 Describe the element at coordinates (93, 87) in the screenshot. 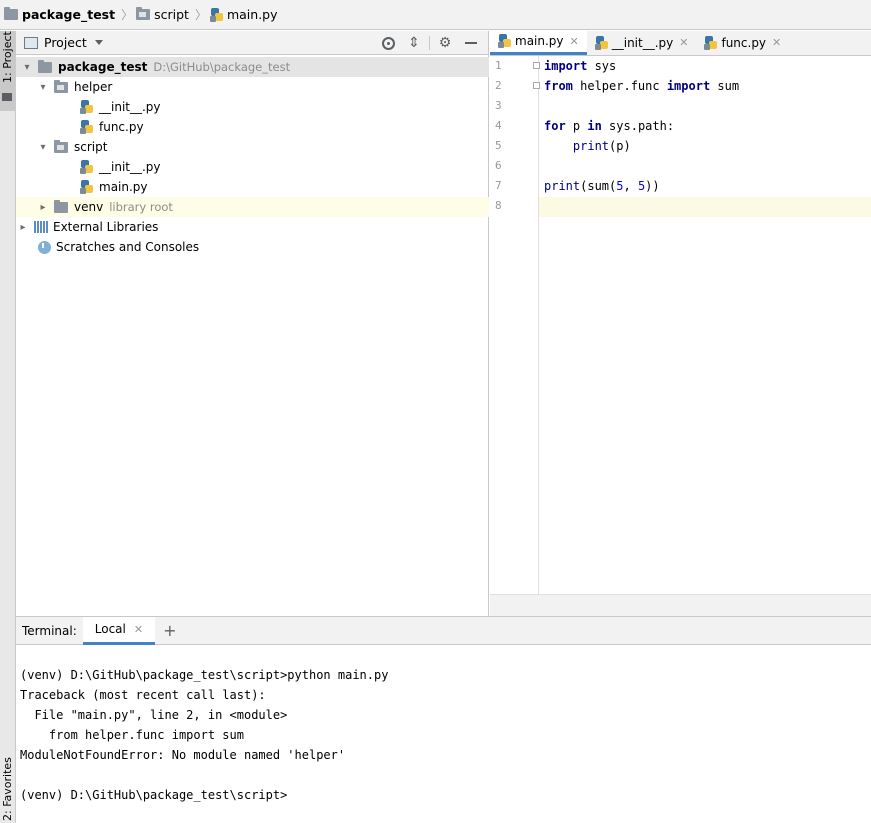

I see `tree-item-label: helper` at that location.